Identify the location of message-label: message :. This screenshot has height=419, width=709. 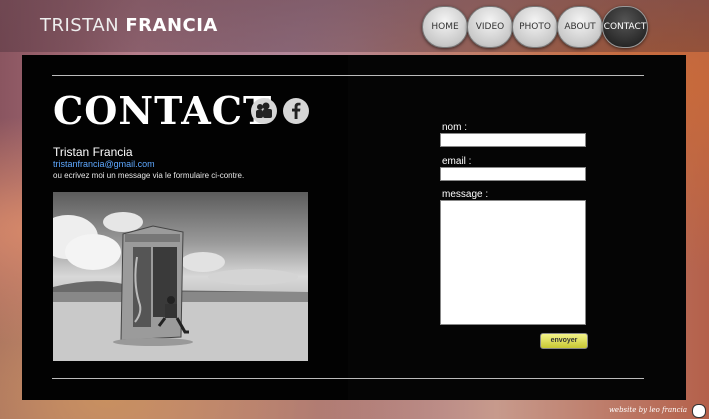
(465, 194).